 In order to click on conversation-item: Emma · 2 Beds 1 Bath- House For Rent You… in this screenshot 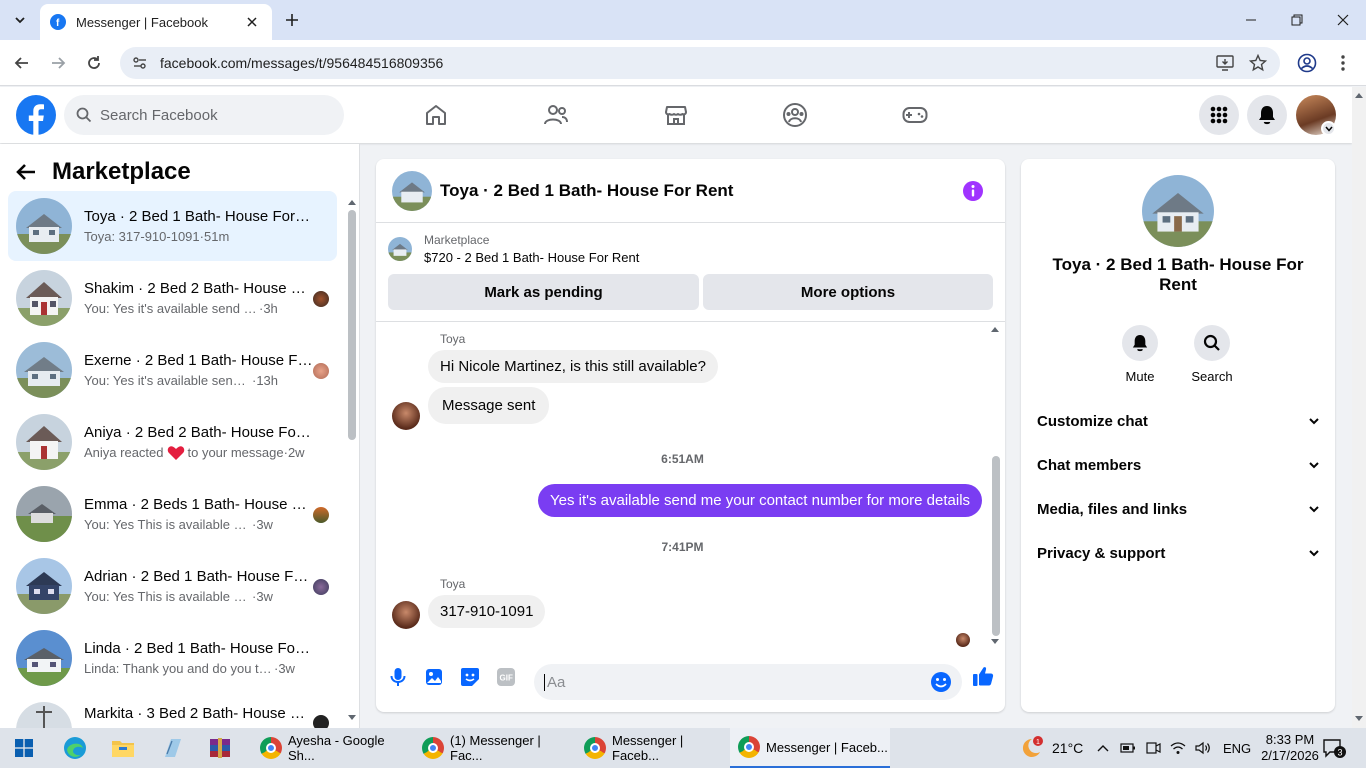, I will do `click(172, 514)`.